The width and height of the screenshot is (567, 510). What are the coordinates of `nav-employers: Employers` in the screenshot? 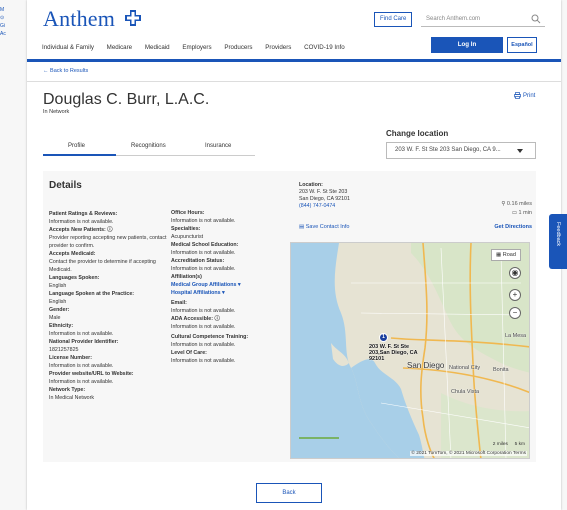 It's located at (196, 47).